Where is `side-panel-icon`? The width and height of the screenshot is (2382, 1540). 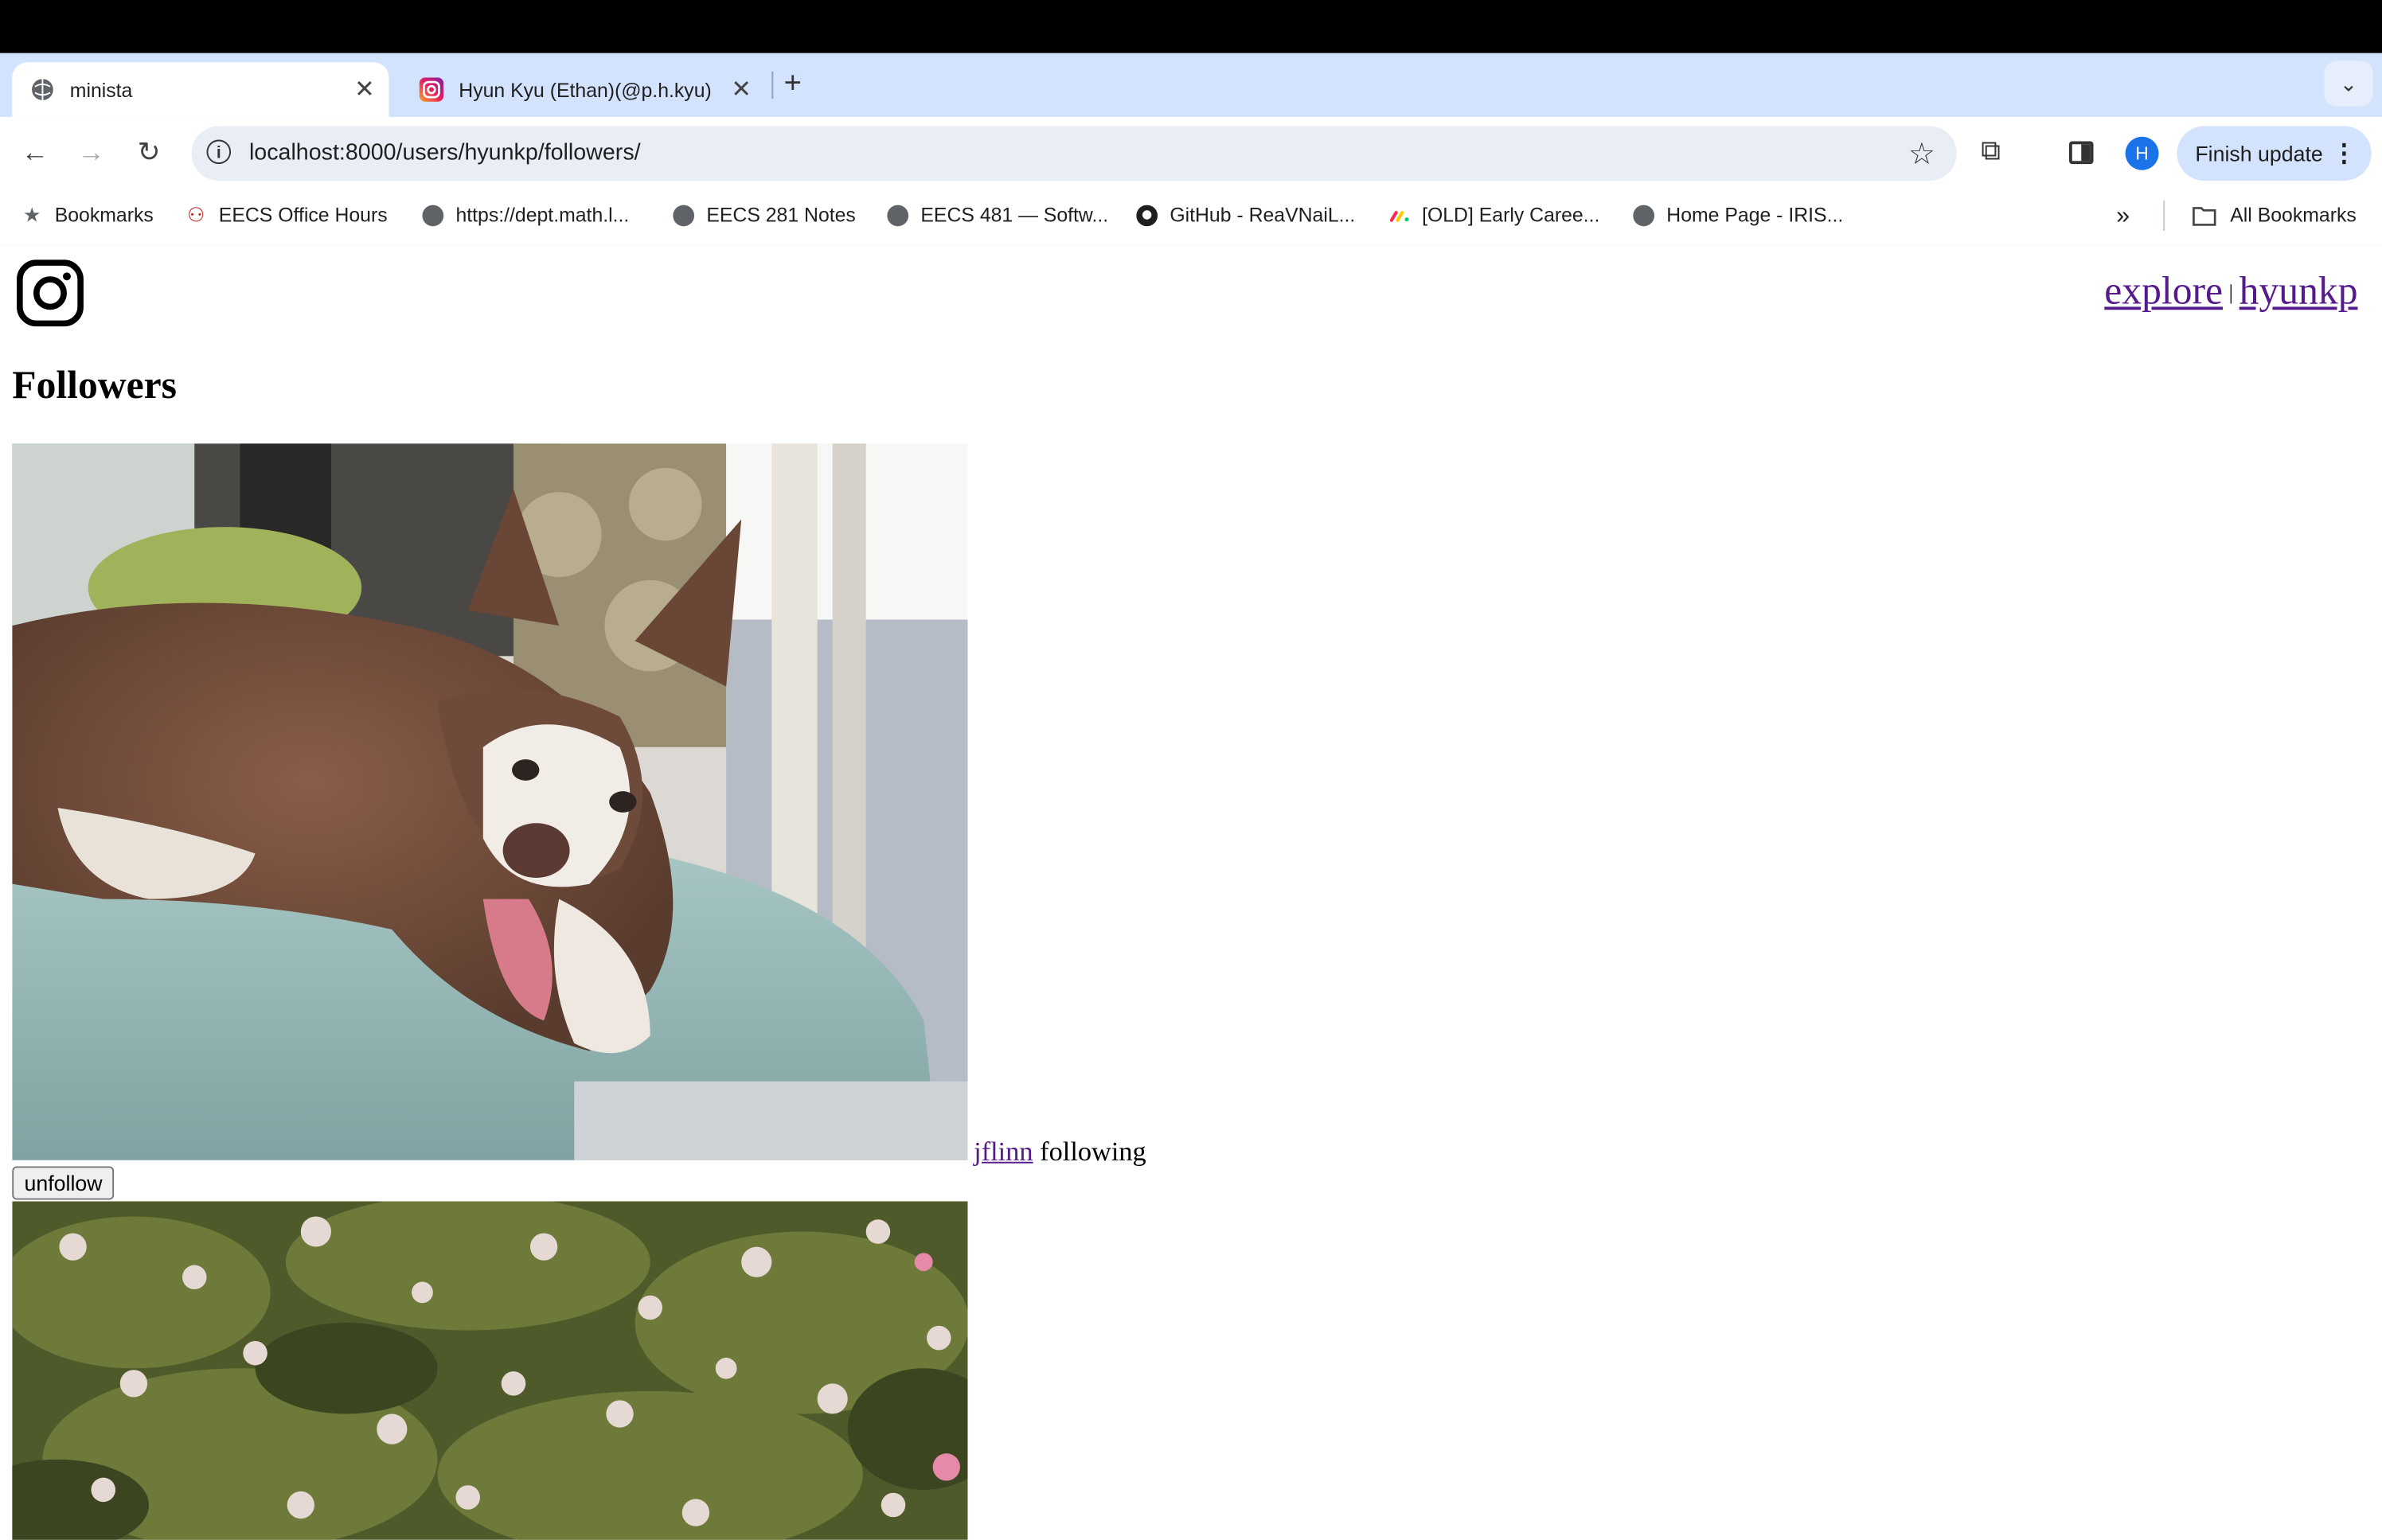
side-panel-icon is located at coordinates (2081, 153).